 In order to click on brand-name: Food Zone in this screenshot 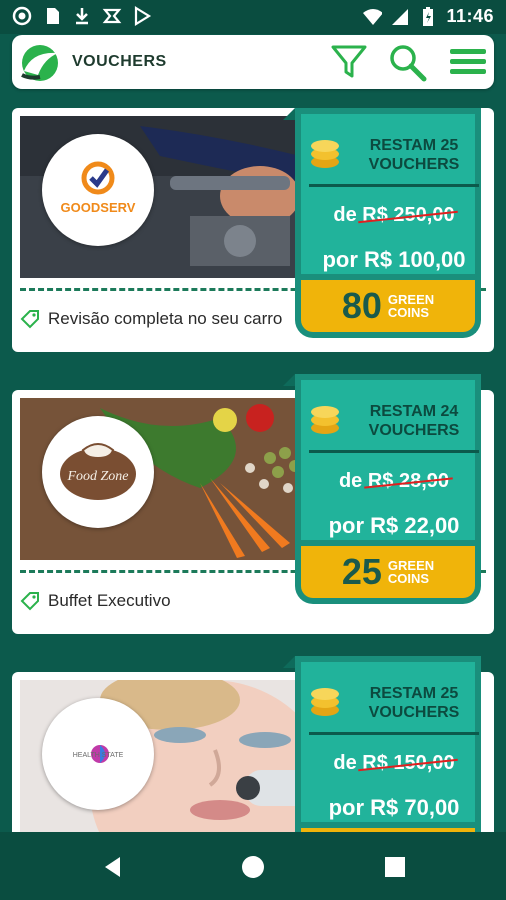, I will do `click(97, 476)`.